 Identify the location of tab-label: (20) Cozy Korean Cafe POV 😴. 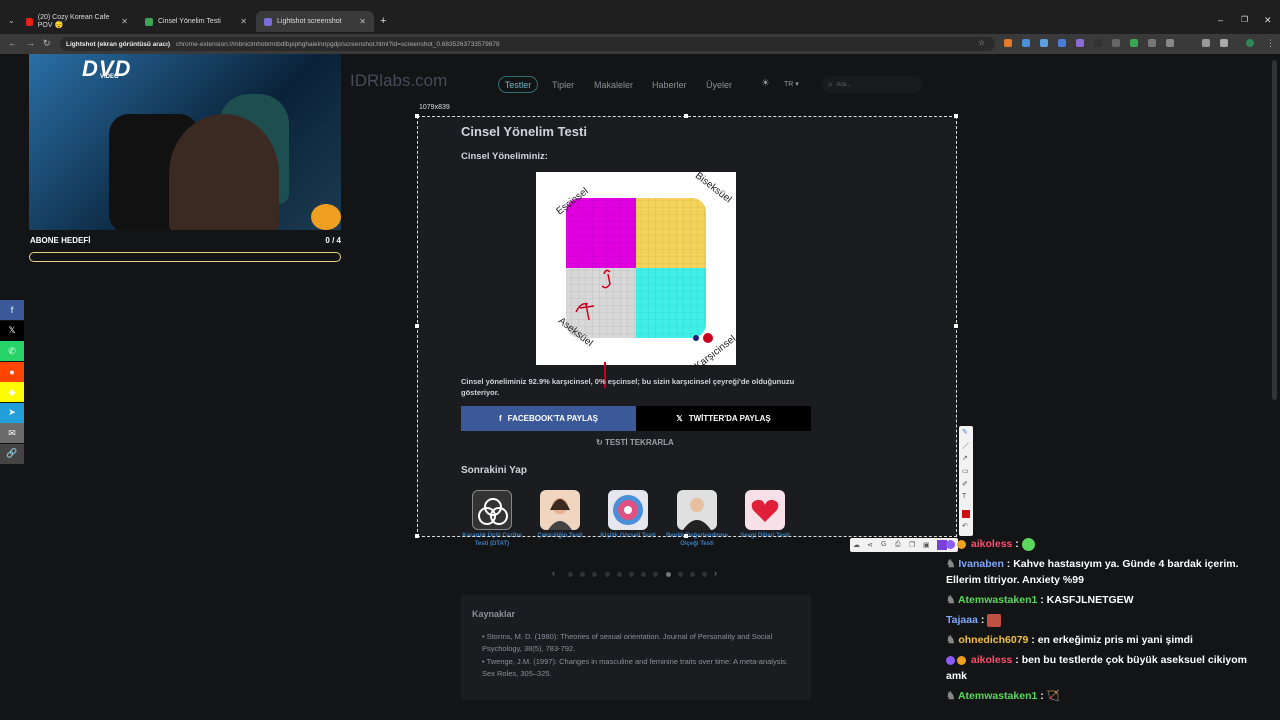
(73, 21).